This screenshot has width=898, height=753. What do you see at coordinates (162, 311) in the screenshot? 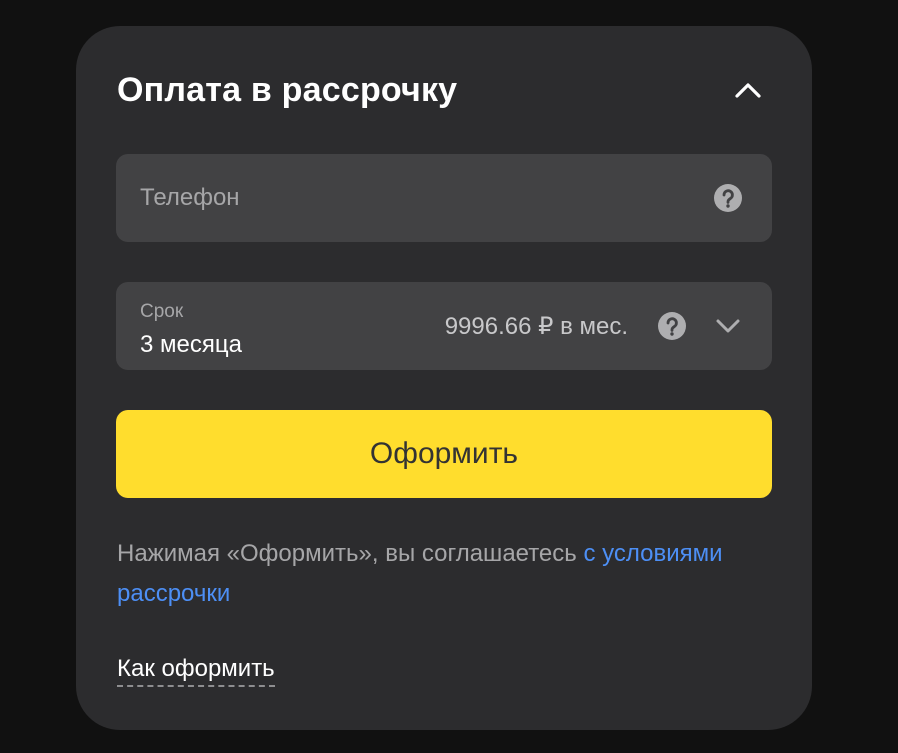
I see `term-label: Срок` at bounding box center [162, 311].